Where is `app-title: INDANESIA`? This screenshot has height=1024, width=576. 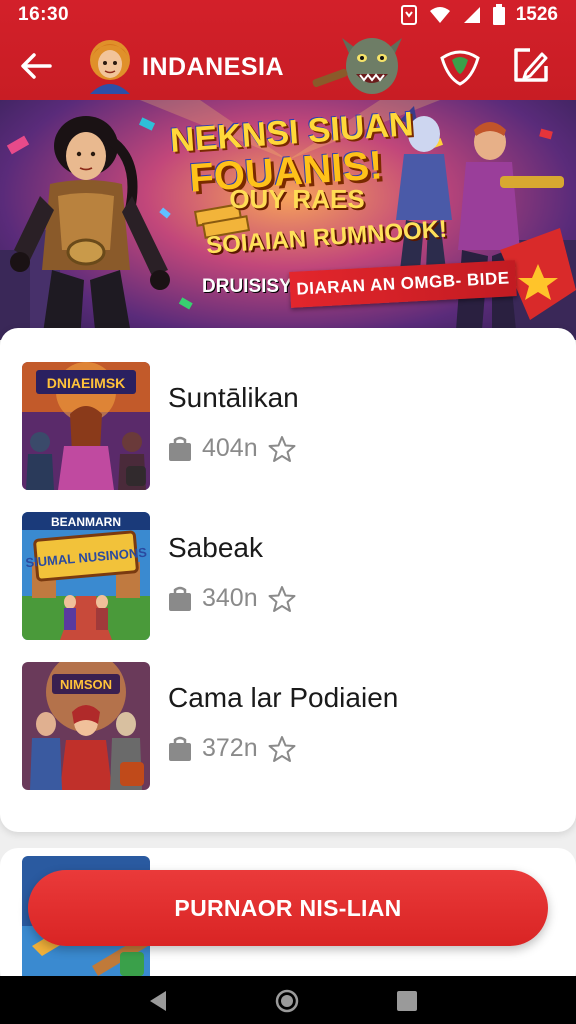
app-title: INDANESIA is located at coordinates (213, 67).